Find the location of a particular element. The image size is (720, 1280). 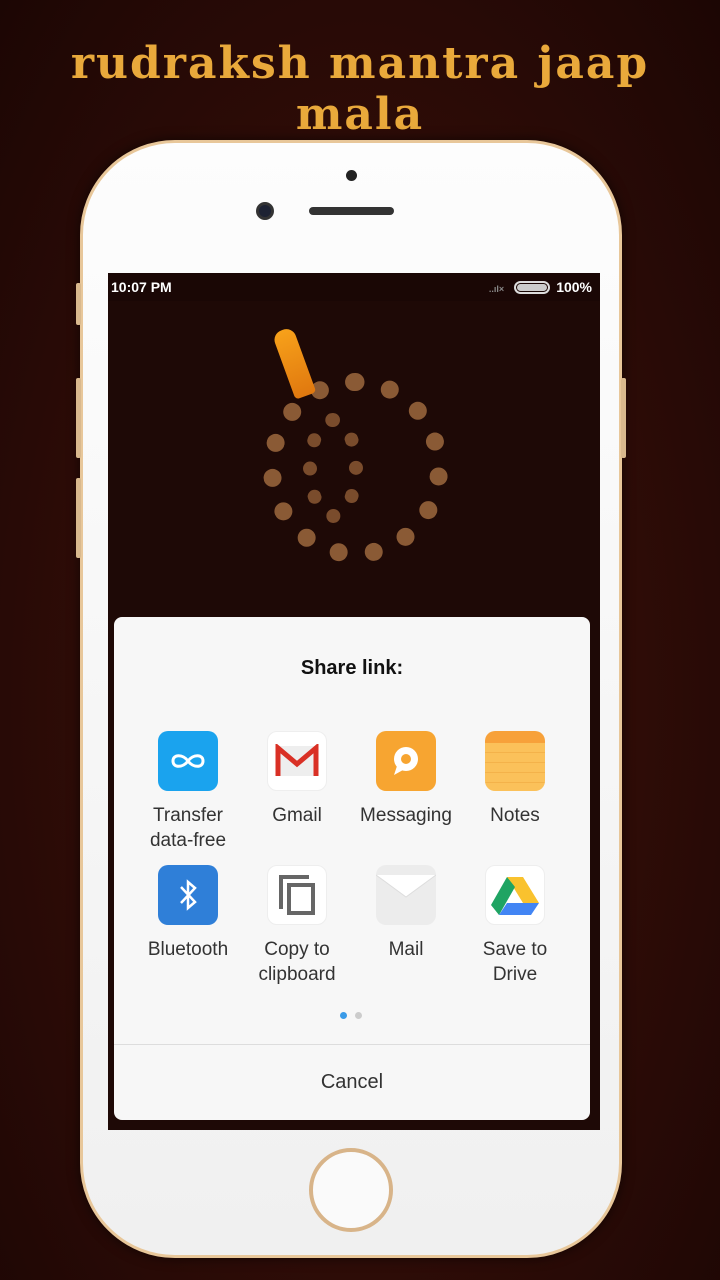

share-mail: Mail is located at coordinates (406, 913).